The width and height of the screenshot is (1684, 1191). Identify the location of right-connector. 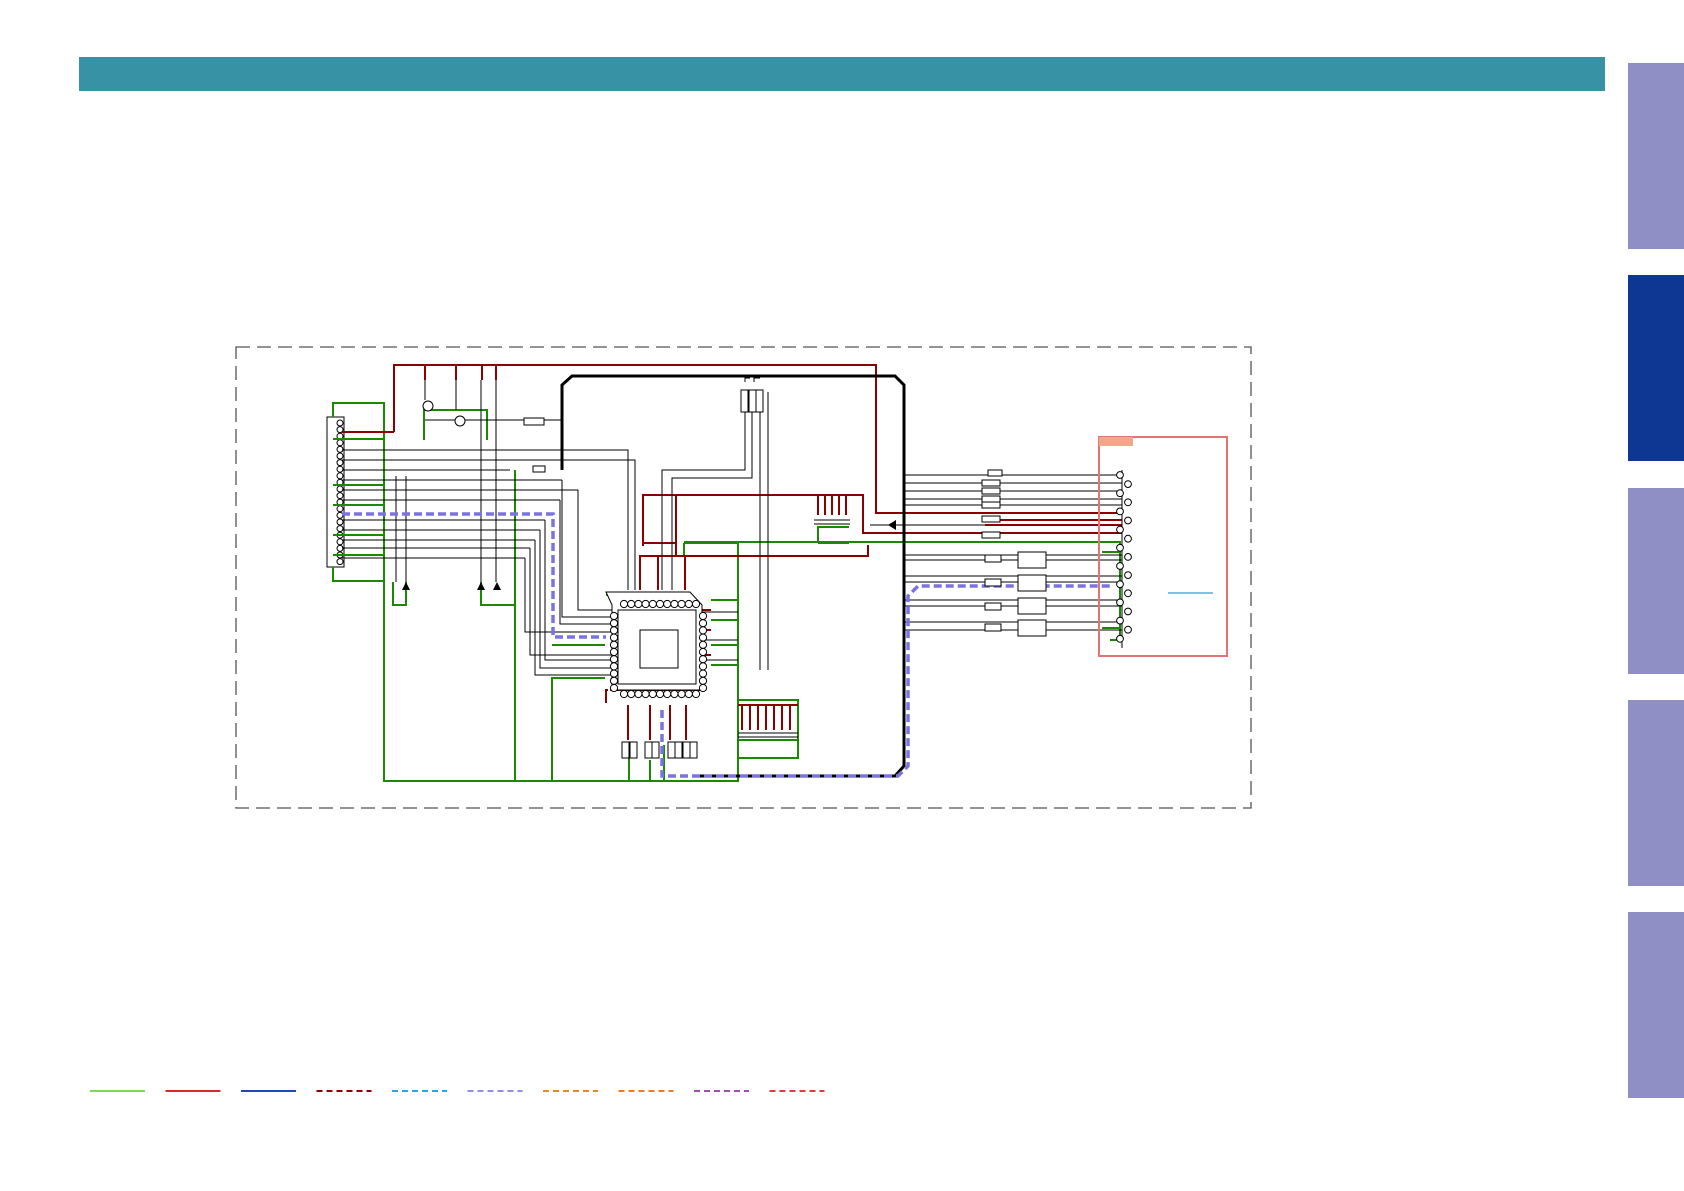
(1163, 546).